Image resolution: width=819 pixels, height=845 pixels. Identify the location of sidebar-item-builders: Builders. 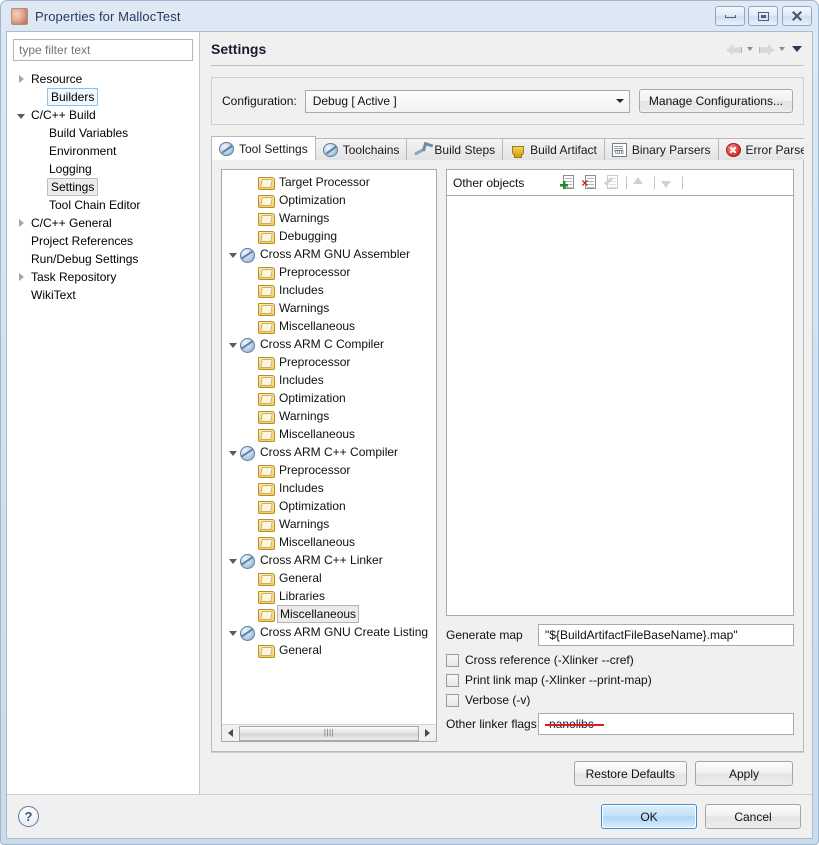
(103, 97).